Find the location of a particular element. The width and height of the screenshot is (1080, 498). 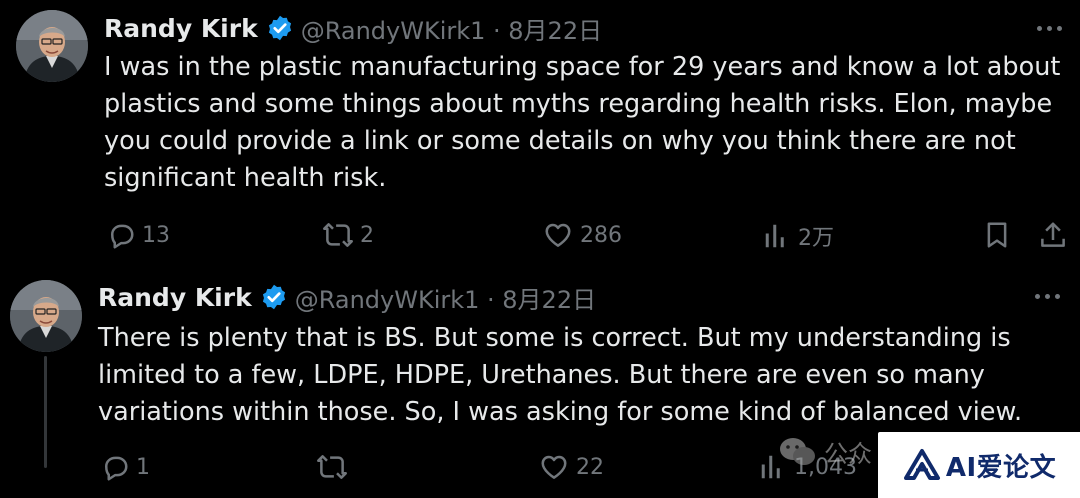

view-count: 2万 is located at coordinates (816, 238).